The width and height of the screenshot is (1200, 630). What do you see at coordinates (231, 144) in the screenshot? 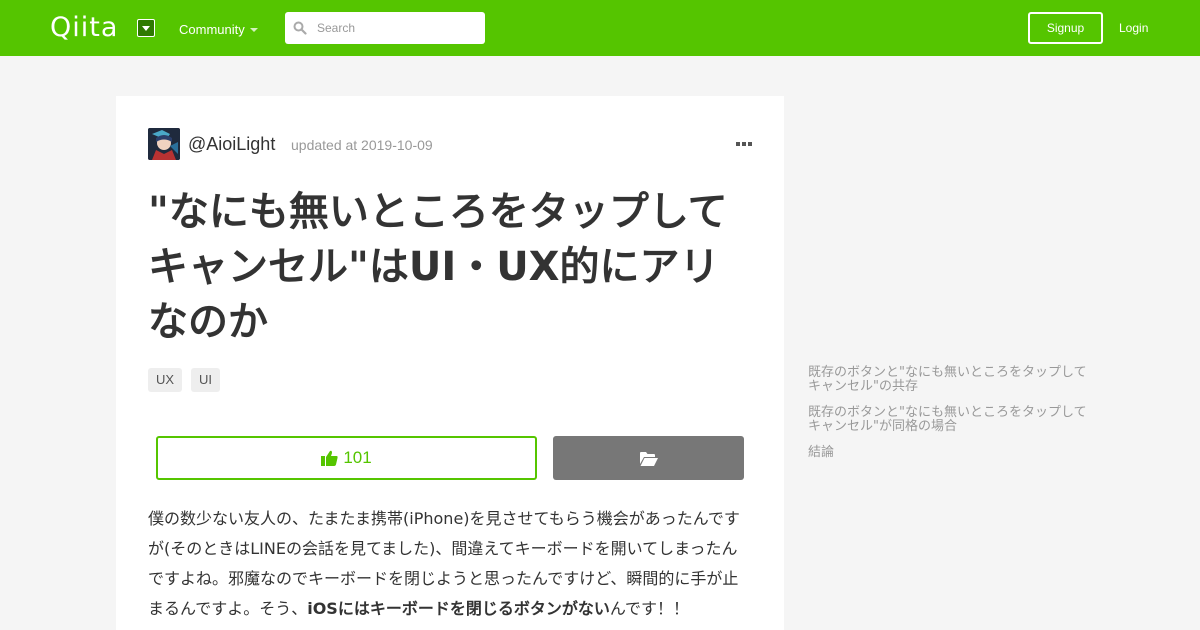
I see `author-name: @AioiLight` at bounding box center [231, 144].